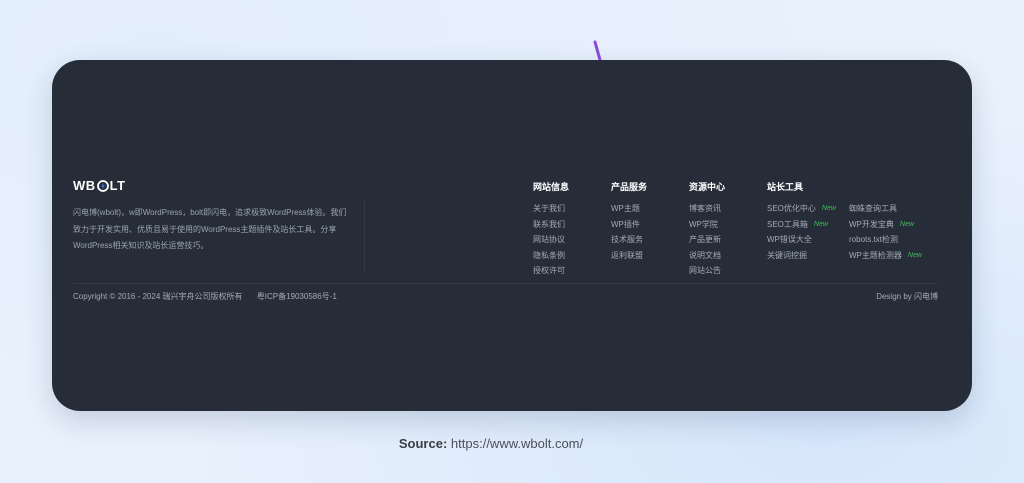  What do you see at coordinates (808, 240) in the screenshot?
I see `tool-link-wp-errors: WP错误大全` at bounding box center [808, 240].